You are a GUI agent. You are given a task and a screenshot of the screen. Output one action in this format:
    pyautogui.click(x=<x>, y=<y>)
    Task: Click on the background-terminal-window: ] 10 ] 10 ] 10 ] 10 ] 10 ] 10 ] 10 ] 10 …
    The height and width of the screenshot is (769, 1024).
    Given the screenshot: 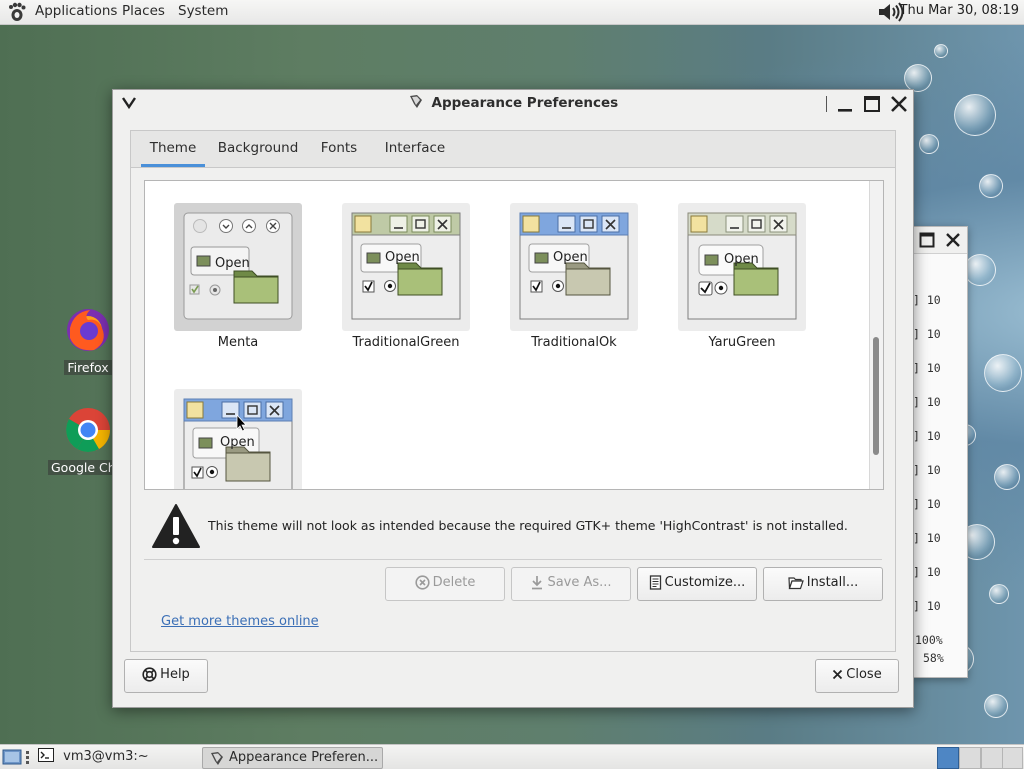 What is the action you would take?
    pyautogui.click(x=940, y=452)
    